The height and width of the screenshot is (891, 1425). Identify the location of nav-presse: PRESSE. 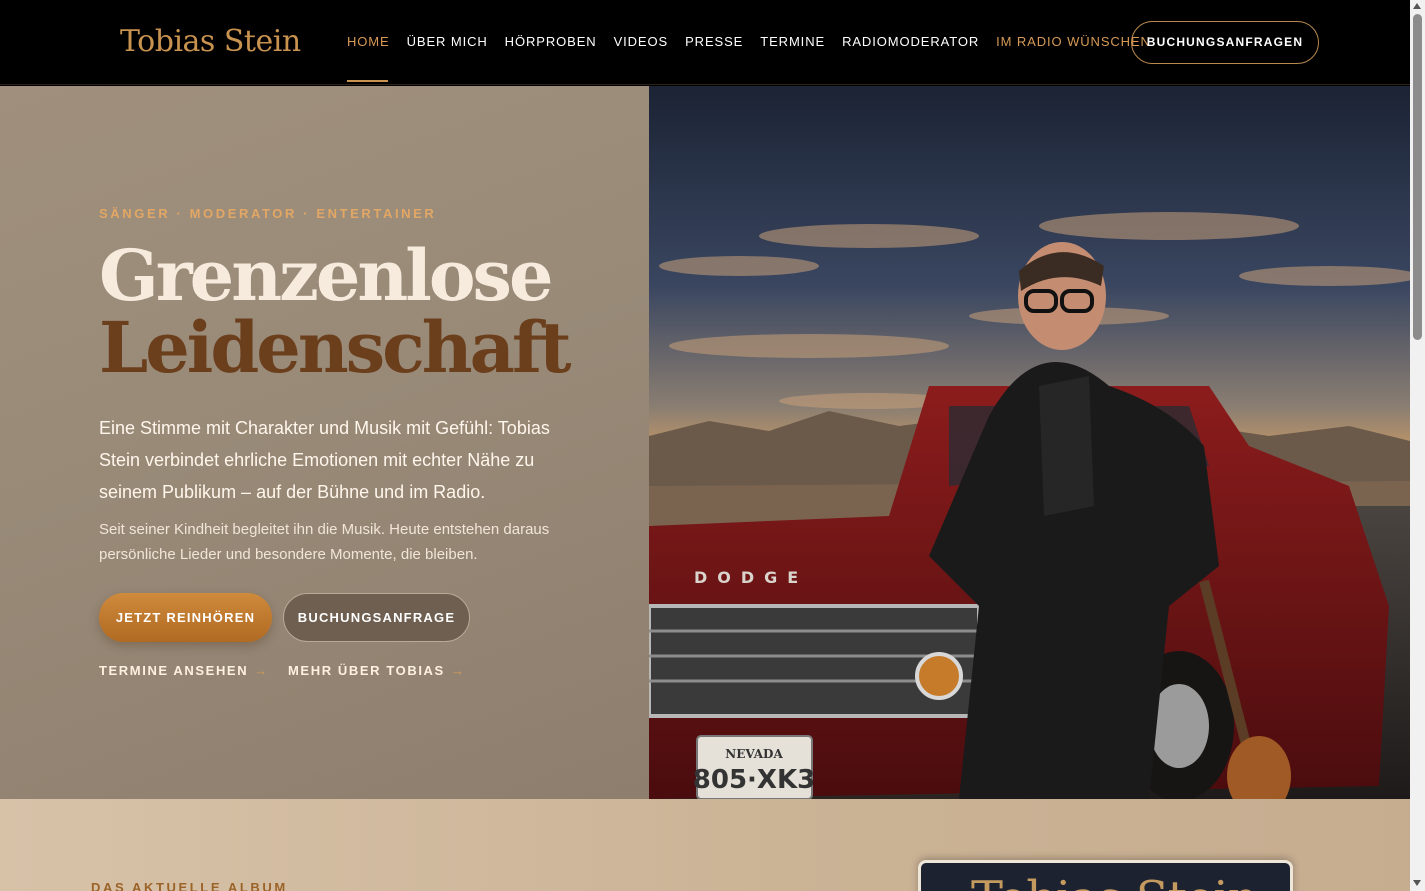
(714, 41).